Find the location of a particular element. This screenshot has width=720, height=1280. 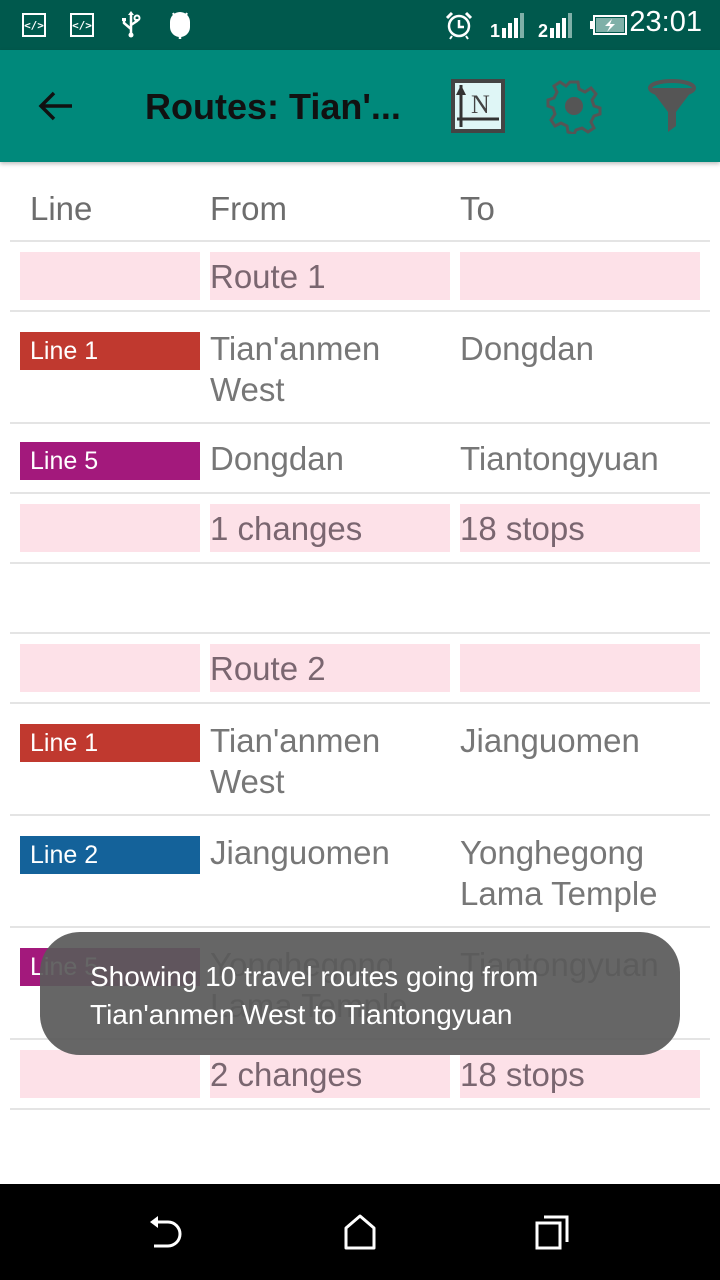

header-line: Line is located at coordinates (61, 208).